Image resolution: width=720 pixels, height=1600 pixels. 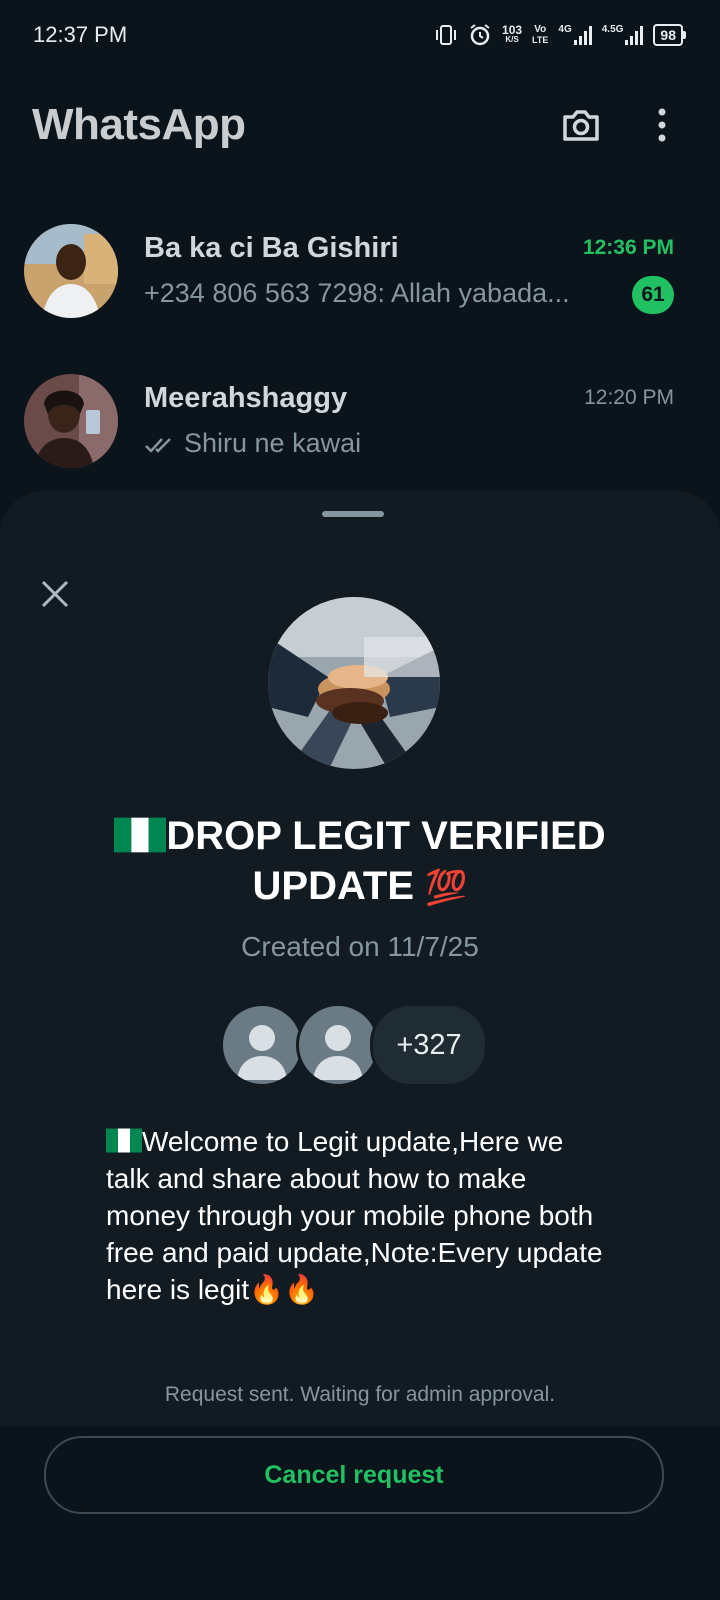 What do you see at coordinates (446, 888) in the screenshot?
I see `hundred-emoji: 💯` at bounding box center [446, 888].